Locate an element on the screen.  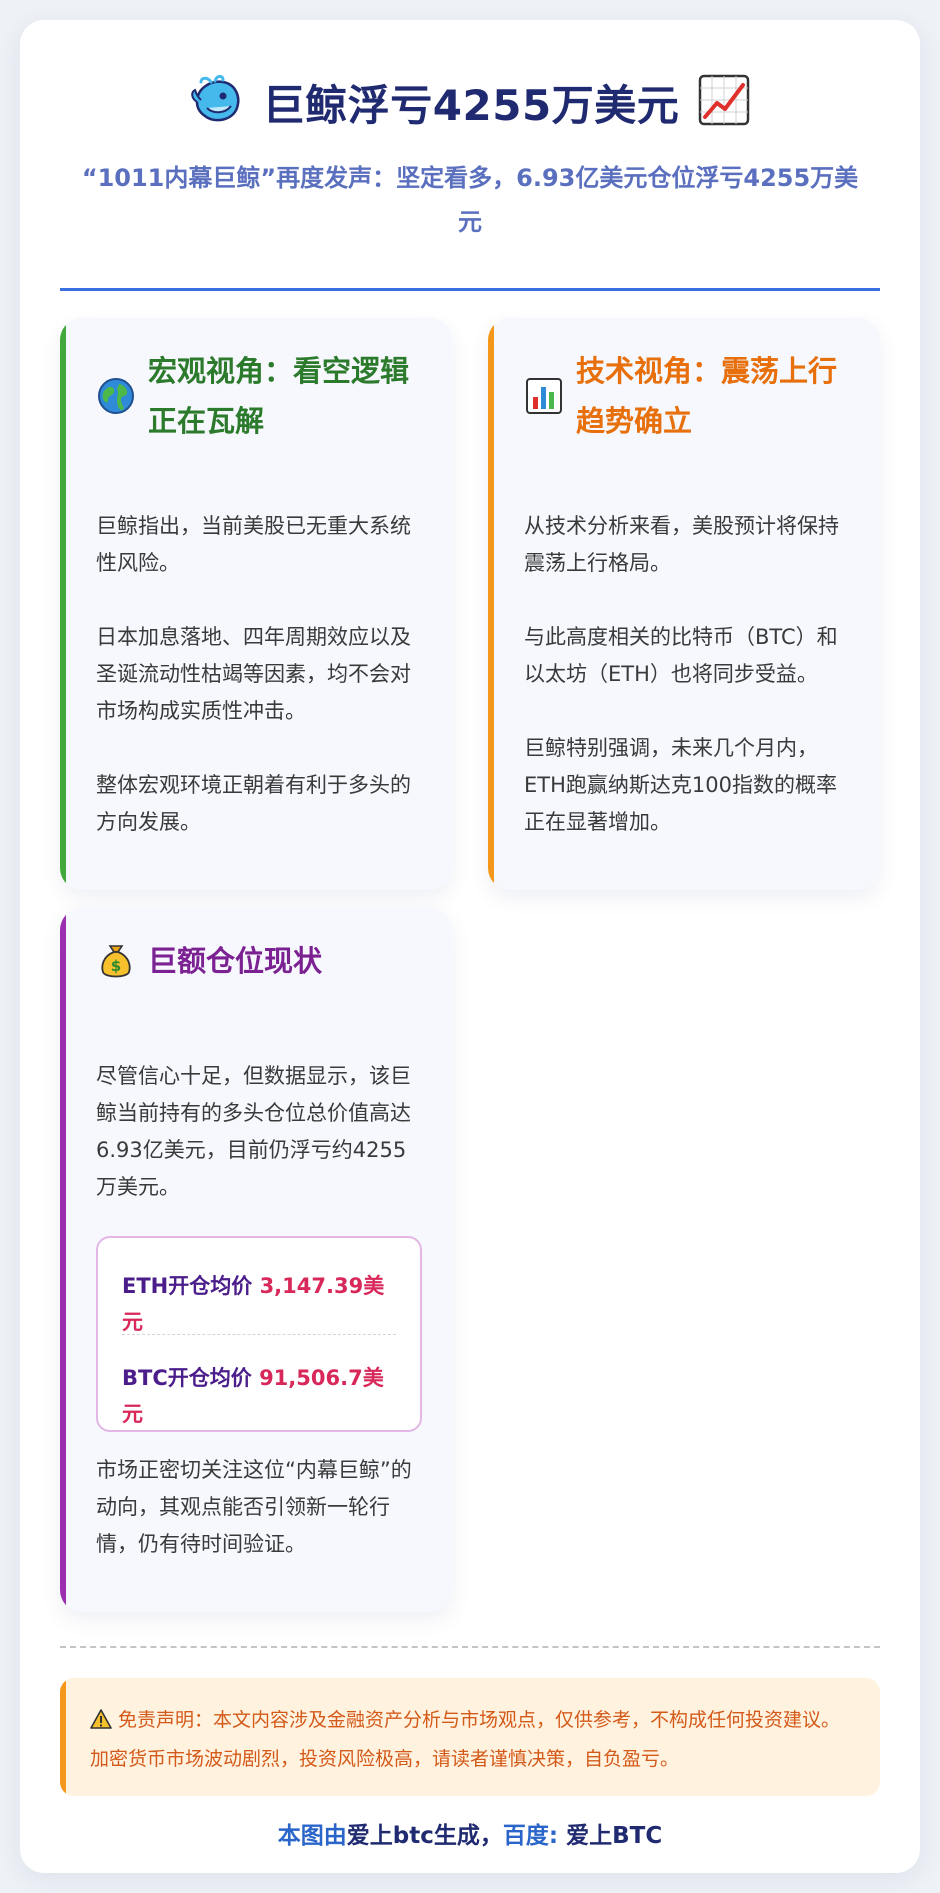
position-card-title: 巨额仓位现状 is located at coordinates (235, 961).